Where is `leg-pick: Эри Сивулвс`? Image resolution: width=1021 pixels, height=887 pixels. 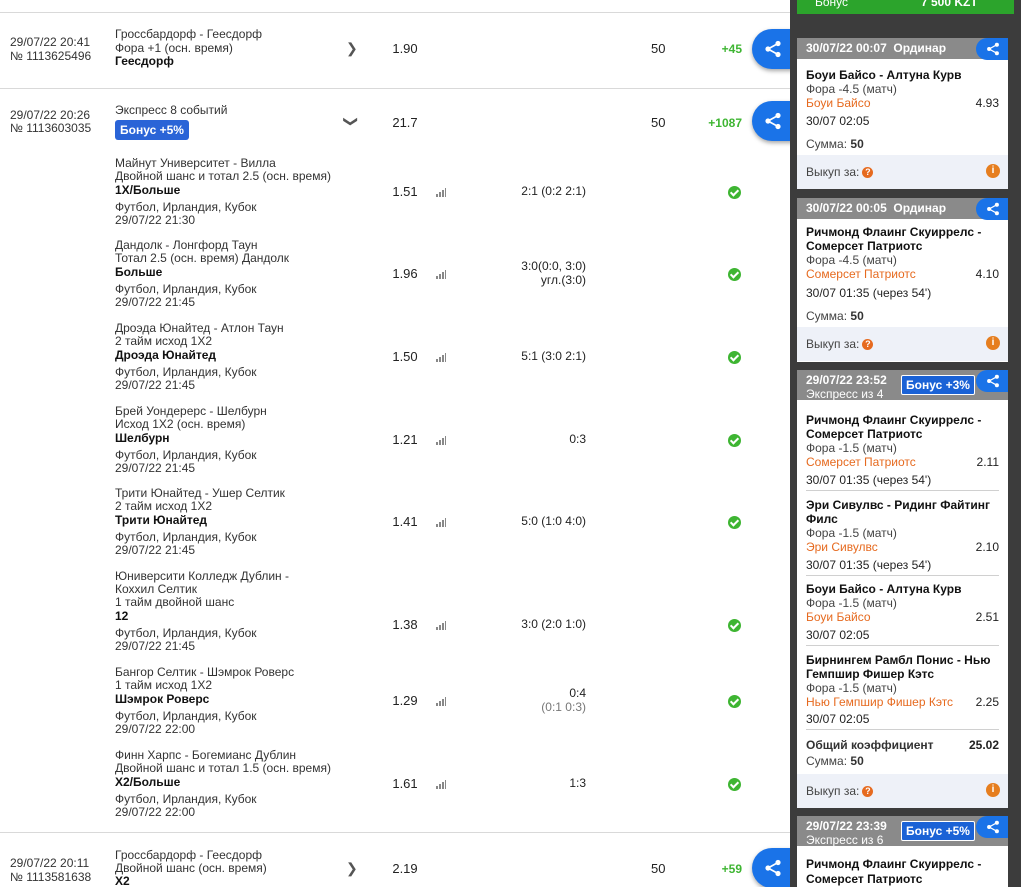 leg-pick: Эри Сивулвс is located at coordinates (842, 547).